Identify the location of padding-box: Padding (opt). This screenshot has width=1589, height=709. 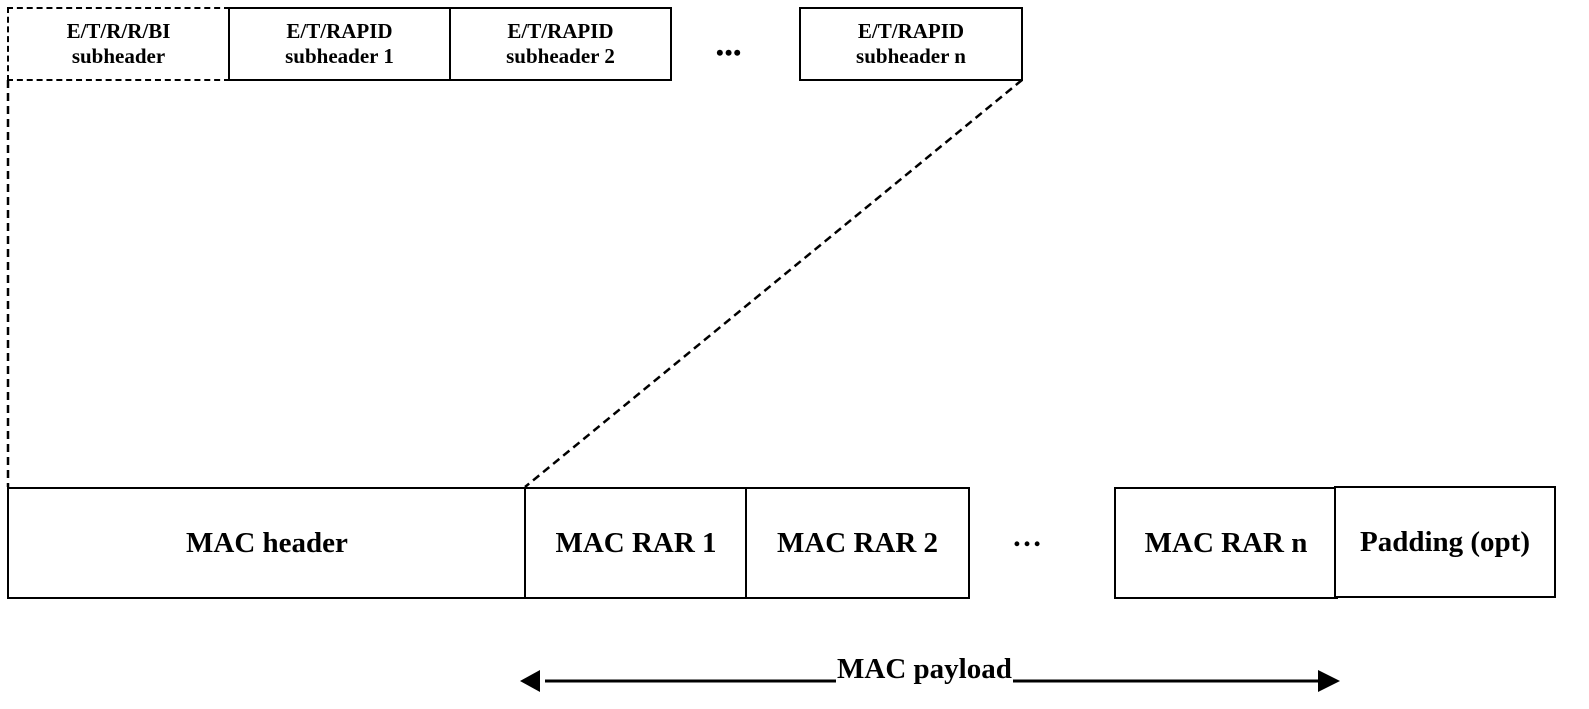
(1445, 542).